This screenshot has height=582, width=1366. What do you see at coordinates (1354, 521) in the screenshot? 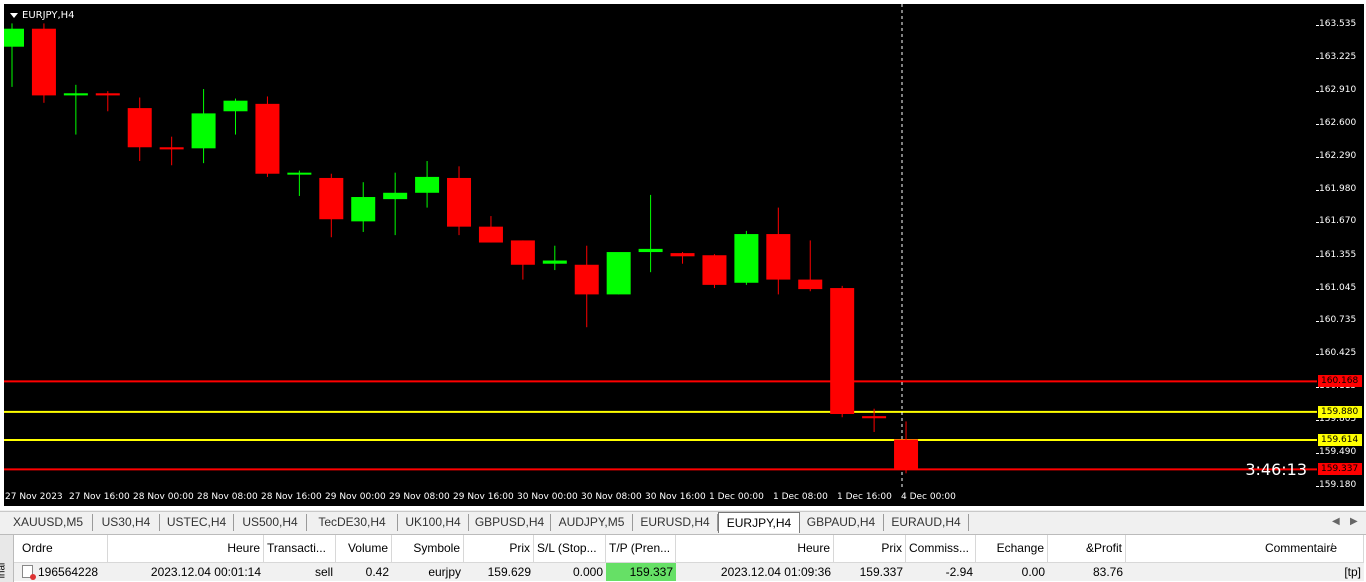
I see `tab-scroll-right-icon: ▶` at bounding box center [1354, 521].